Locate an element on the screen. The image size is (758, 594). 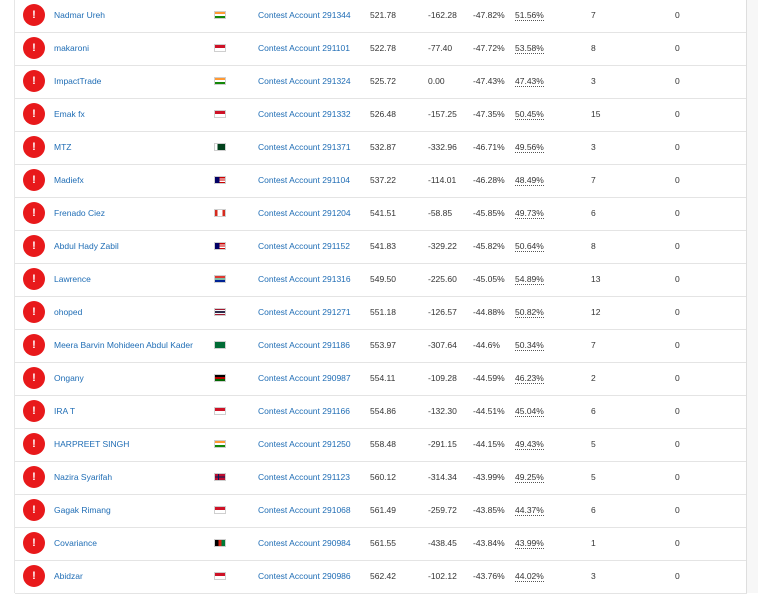
trader-name-link: makaroni is located at coordinates (71, 48).